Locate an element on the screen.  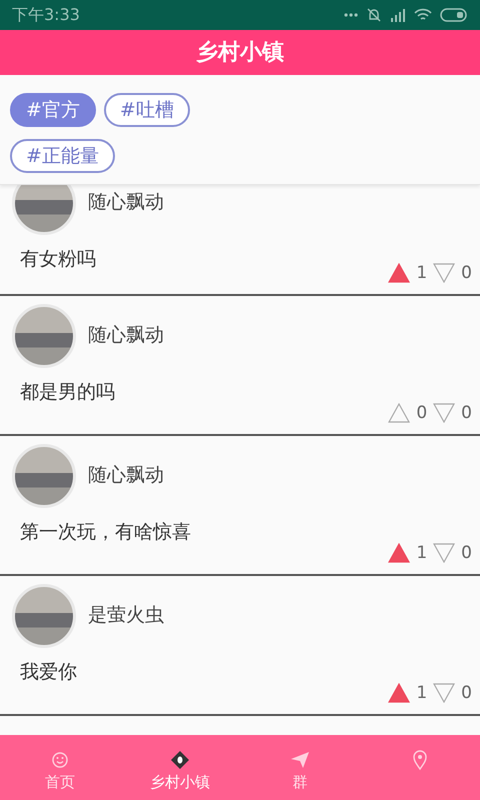
post-text: 我爱你 is located at coordinates (48, 672).